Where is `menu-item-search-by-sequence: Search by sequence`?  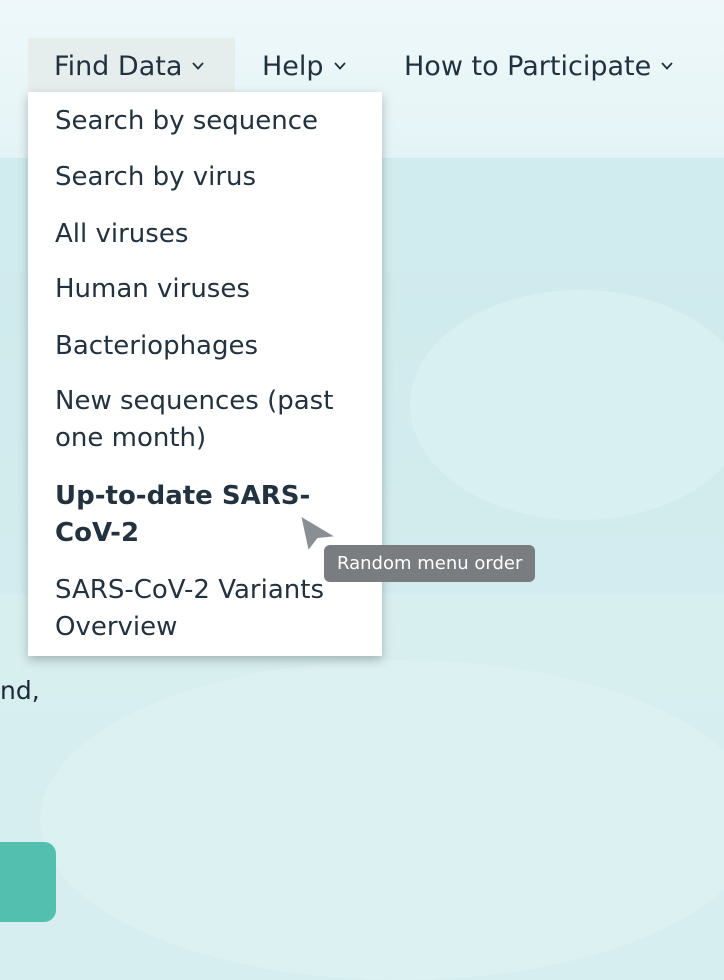 menu-item-search-by-sequence: Search by sequence is located at coordinates (205, 121).